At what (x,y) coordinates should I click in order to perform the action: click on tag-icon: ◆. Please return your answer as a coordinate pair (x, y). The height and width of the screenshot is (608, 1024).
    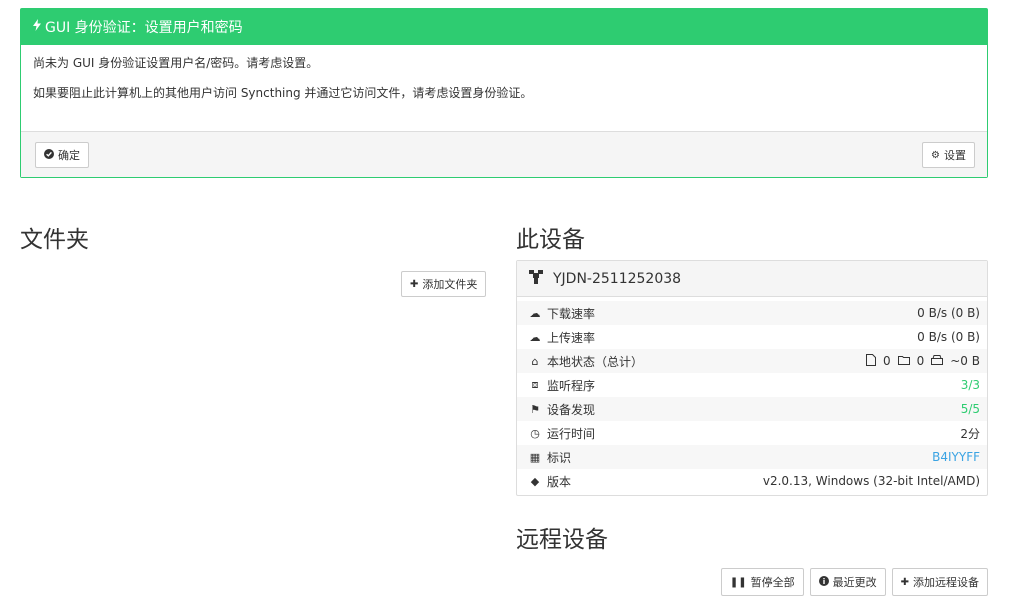
    Looking at the image, I should click on (535, 481).